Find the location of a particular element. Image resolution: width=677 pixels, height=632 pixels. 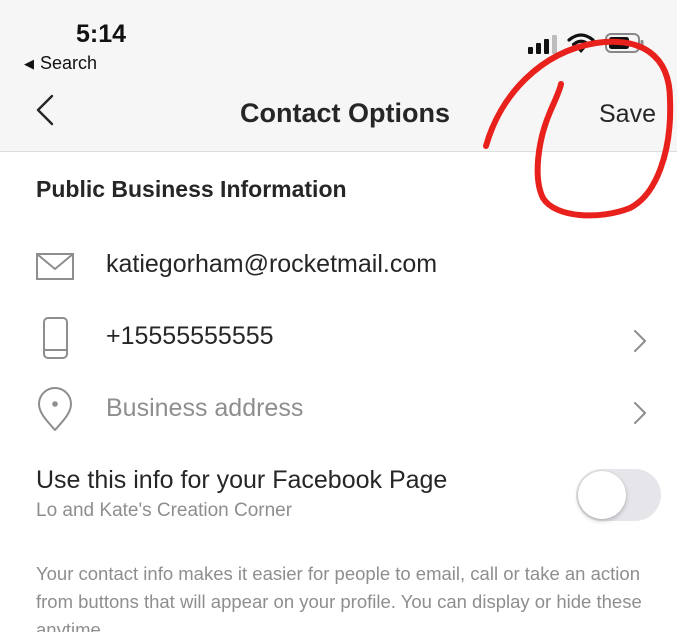

back-to-app-link: ◀ Search is located at coordinates (60, 63).